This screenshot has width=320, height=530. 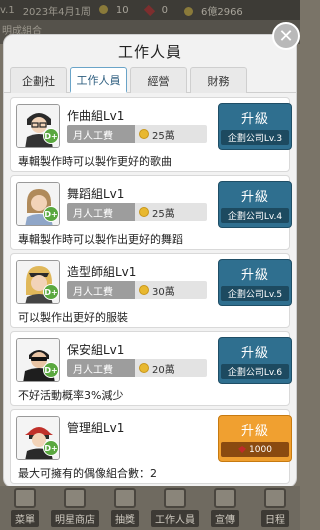 What do you see at coordinates (102, 272) in the screenshot?
I see `staff-name: 造型師組Lv1` at bounding box center [102, 272].